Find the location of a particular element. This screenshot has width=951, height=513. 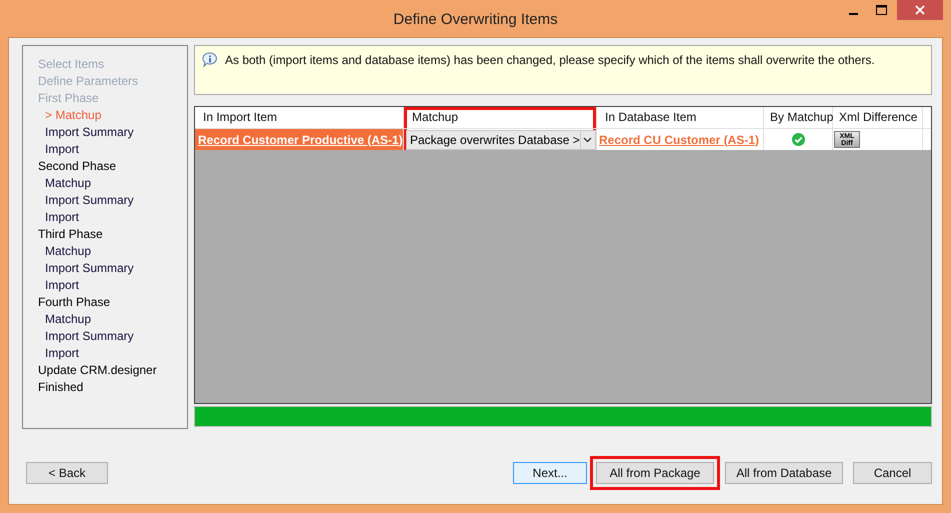

window-title: Define Overwriting Items is located at coordinates (475, 19).